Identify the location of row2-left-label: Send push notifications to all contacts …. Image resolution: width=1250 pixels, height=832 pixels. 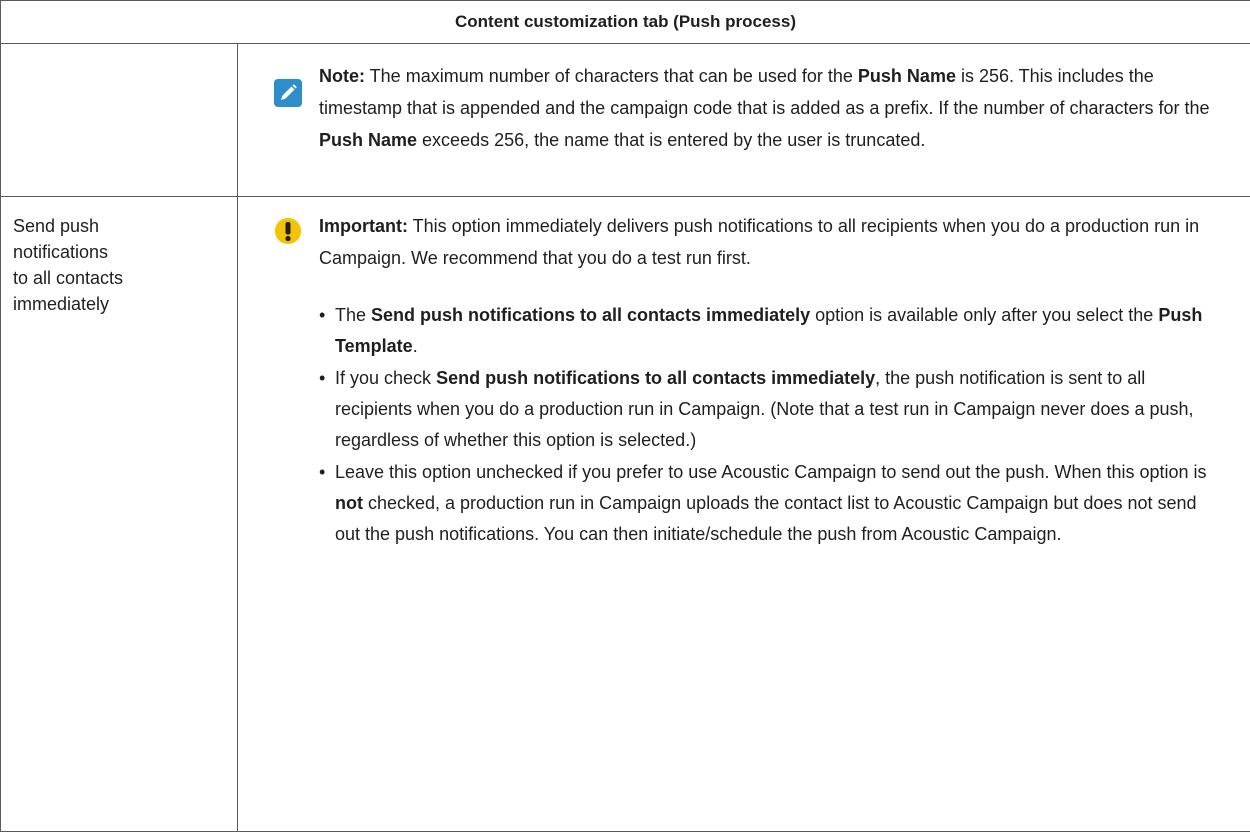
(68, 265).